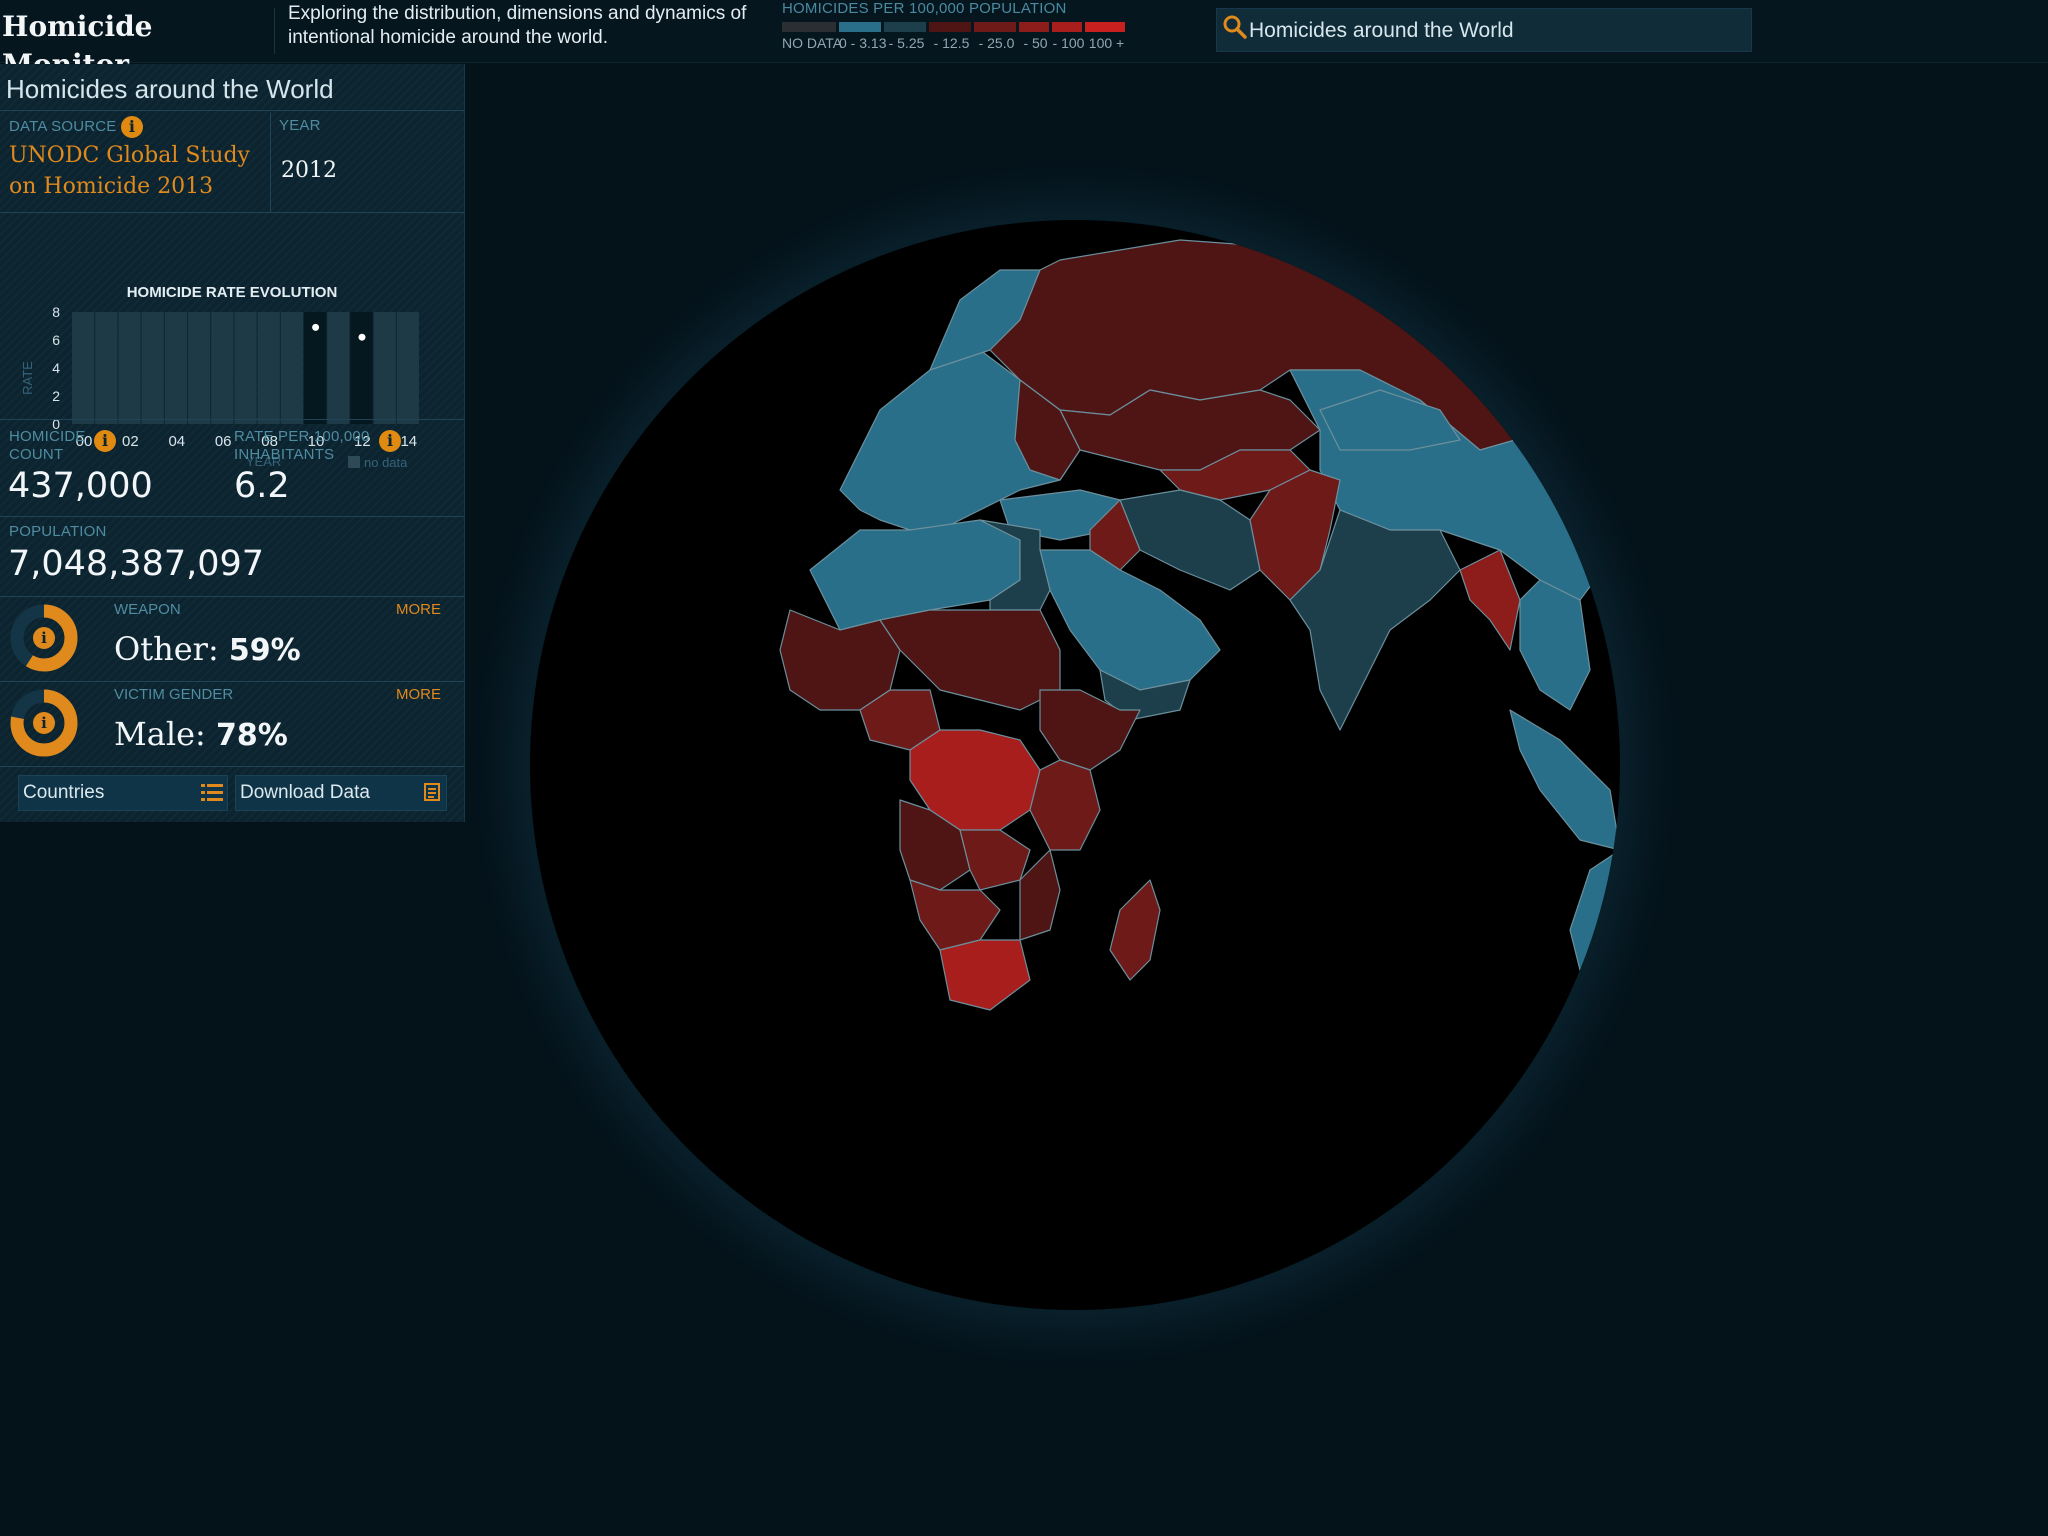 The width and height of the screenshot is (2048, 1536). I want to click on homicide-count-header: HOMICIDE COUNT, so click(54, 446).